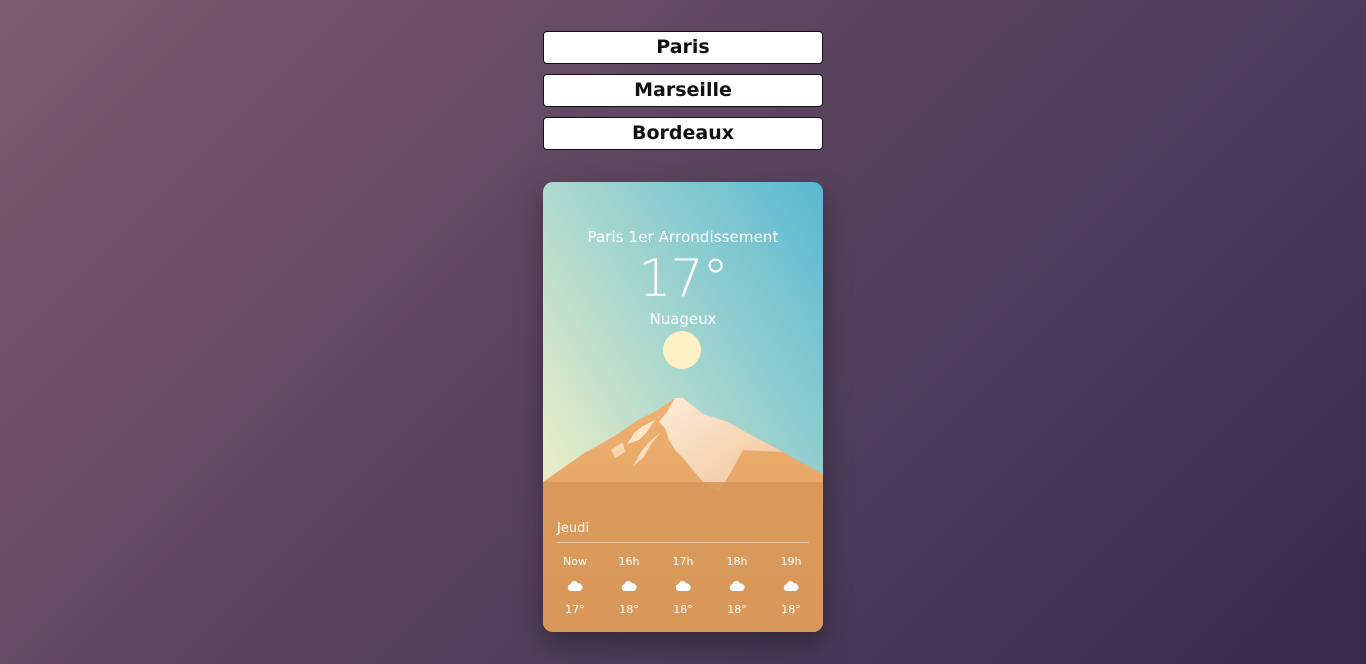 The width and height of the screenshot is (1366, 664). What do you see at coordinates (629, 561) in the screenshot?
I see `forecast-time: 16h` at bounding box center [629, 561].